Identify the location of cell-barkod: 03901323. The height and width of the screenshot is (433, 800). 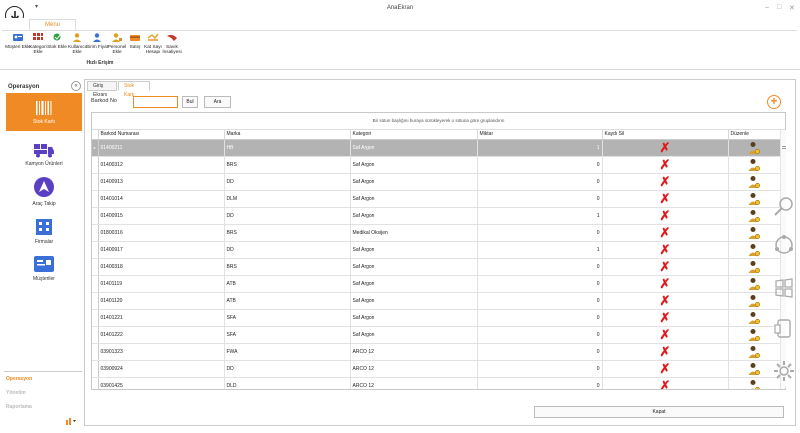
(161, 352).